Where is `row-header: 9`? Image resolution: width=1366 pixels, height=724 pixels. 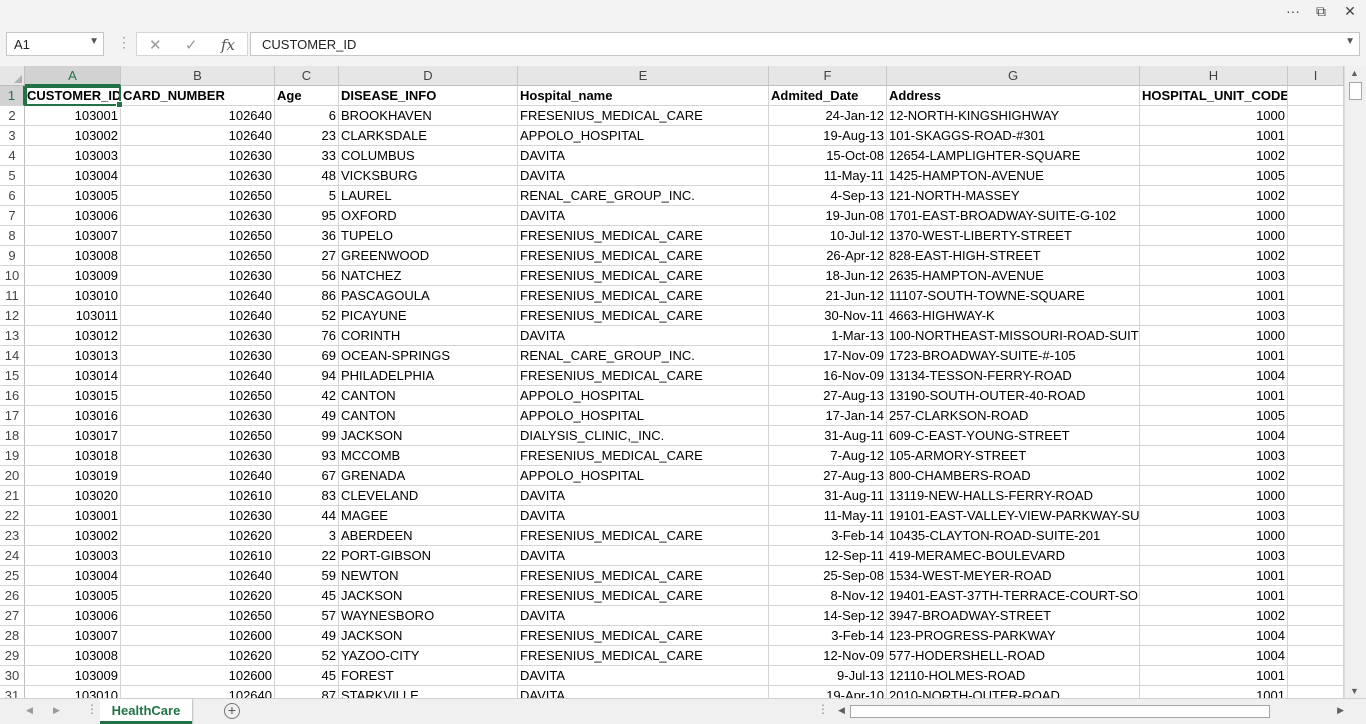 row-header: 9 is located at coordinates (12, 256).